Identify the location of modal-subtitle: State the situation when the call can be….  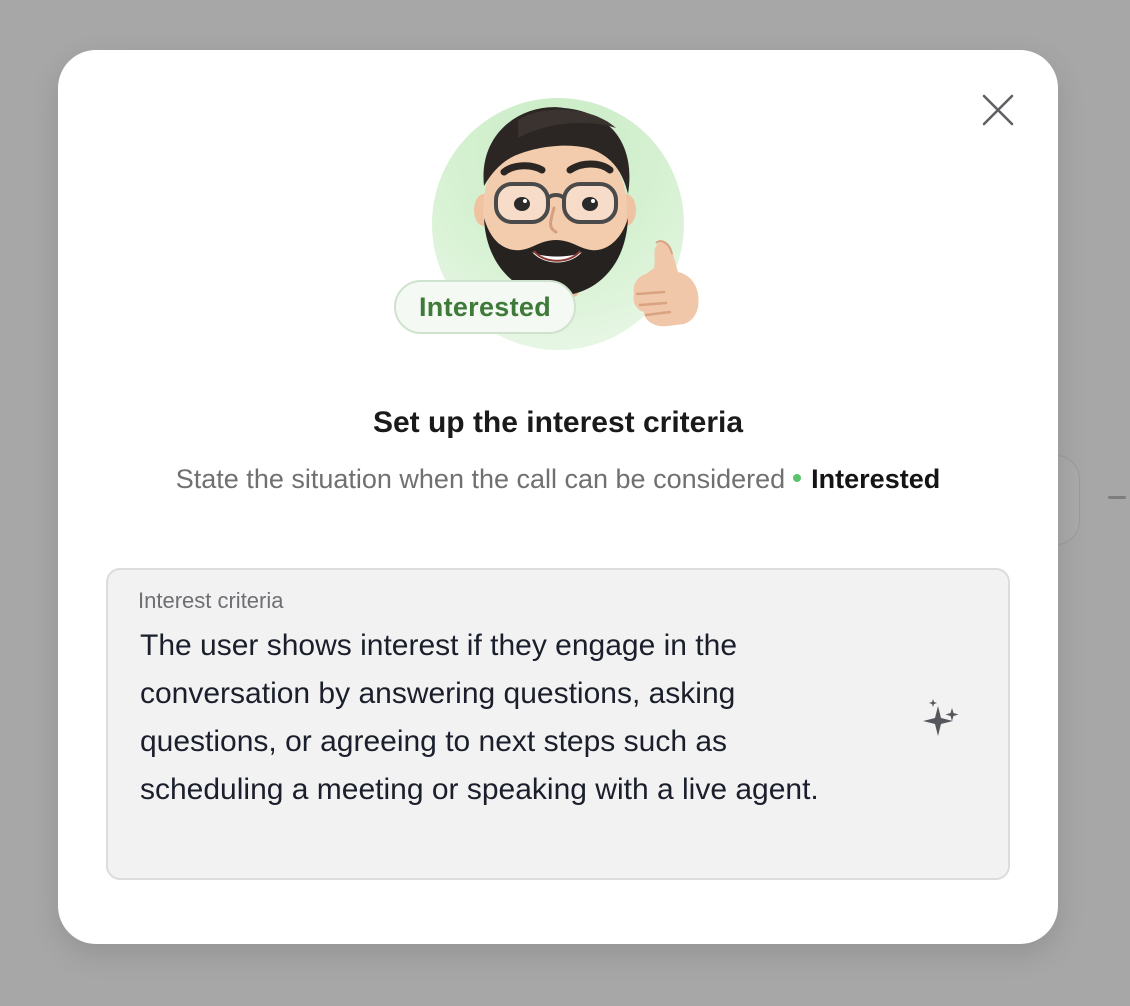
(558, 479).